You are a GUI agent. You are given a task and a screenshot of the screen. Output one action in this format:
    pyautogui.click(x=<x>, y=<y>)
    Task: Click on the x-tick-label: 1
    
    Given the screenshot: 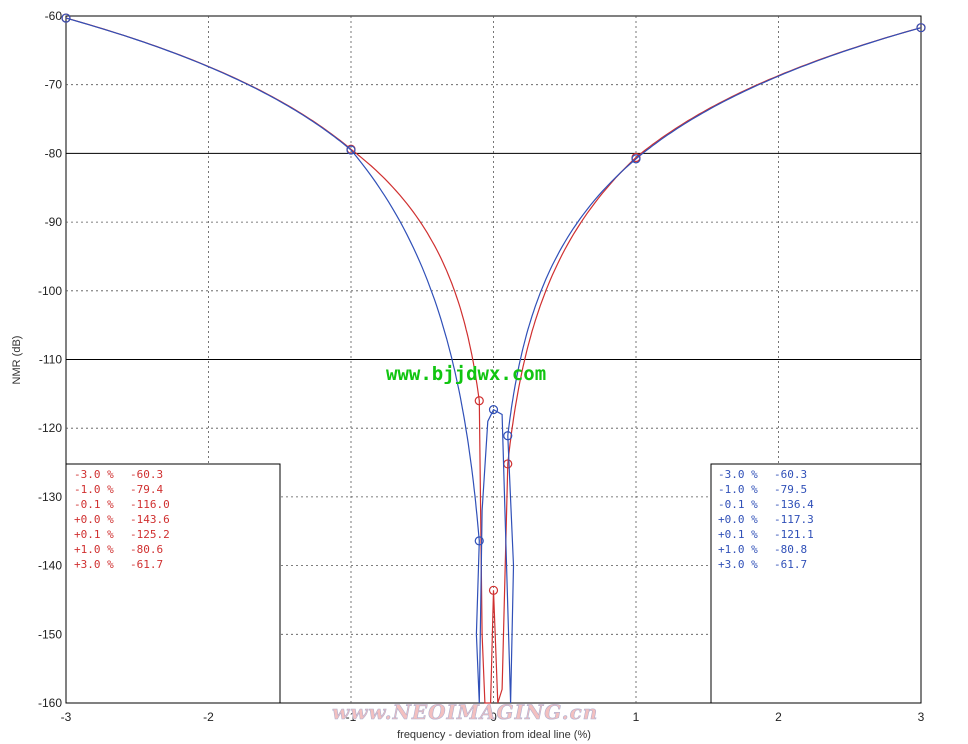 What is the action you would take?
    pyautogui.click(x=636, y=717)
    